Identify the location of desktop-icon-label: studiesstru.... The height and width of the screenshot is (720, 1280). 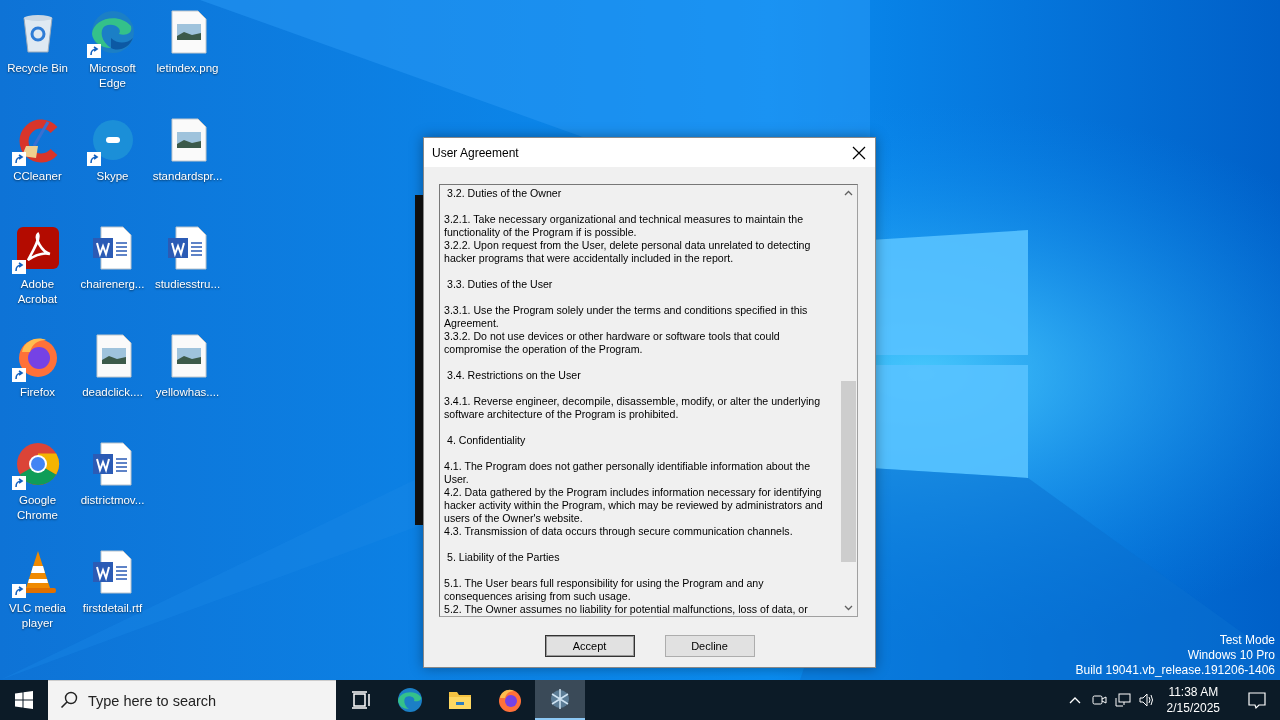
(187, 284).